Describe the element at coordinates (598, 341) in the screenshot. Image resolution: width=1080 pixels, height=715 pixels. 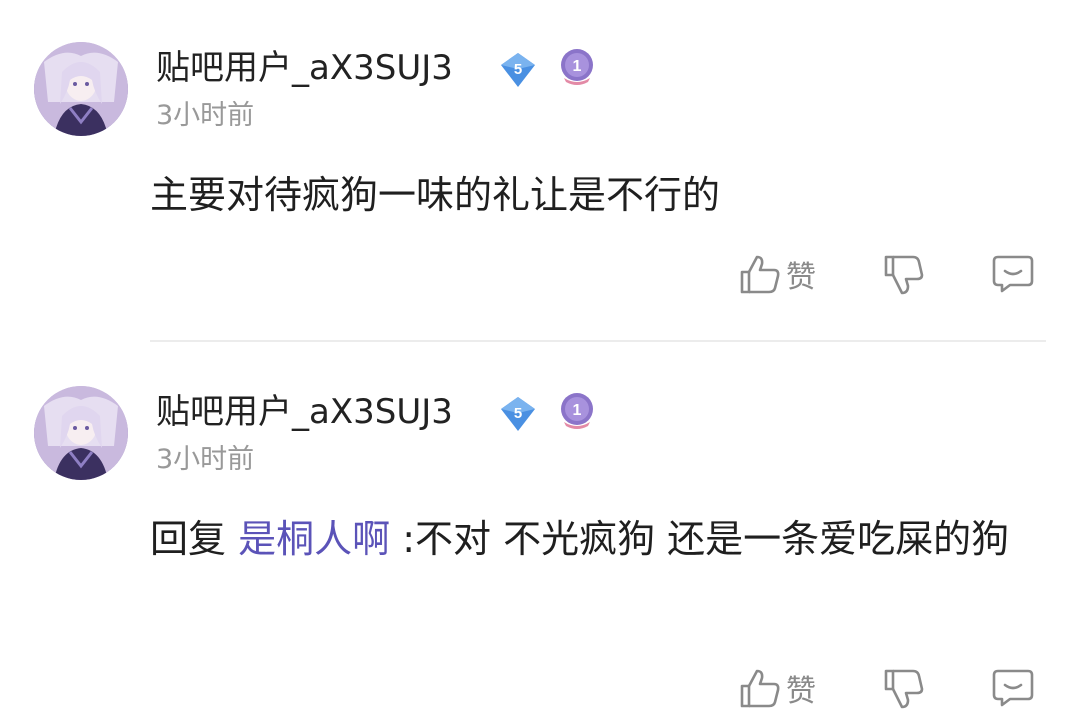
I see `comment-divider` at that location.